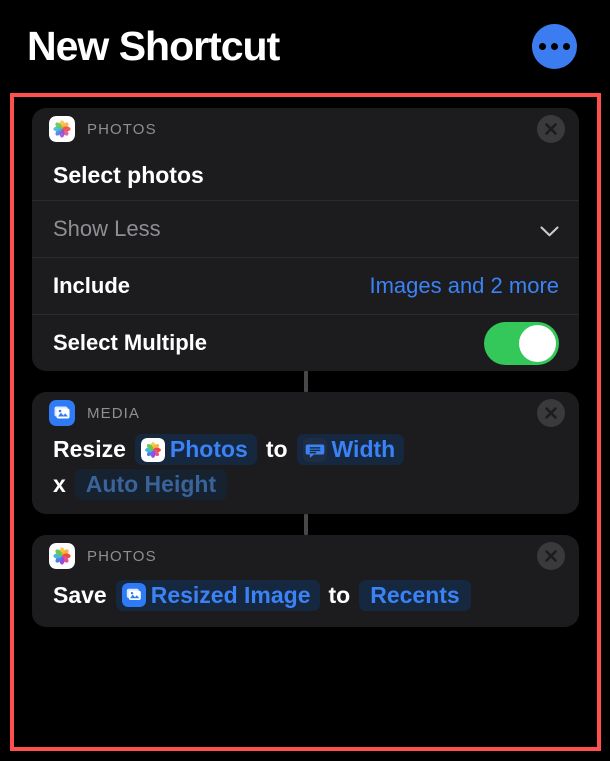 The height and width of the screenshot is (761, 610). I want to click on token-auto-height-label: Auto Height, so click(151, 484).